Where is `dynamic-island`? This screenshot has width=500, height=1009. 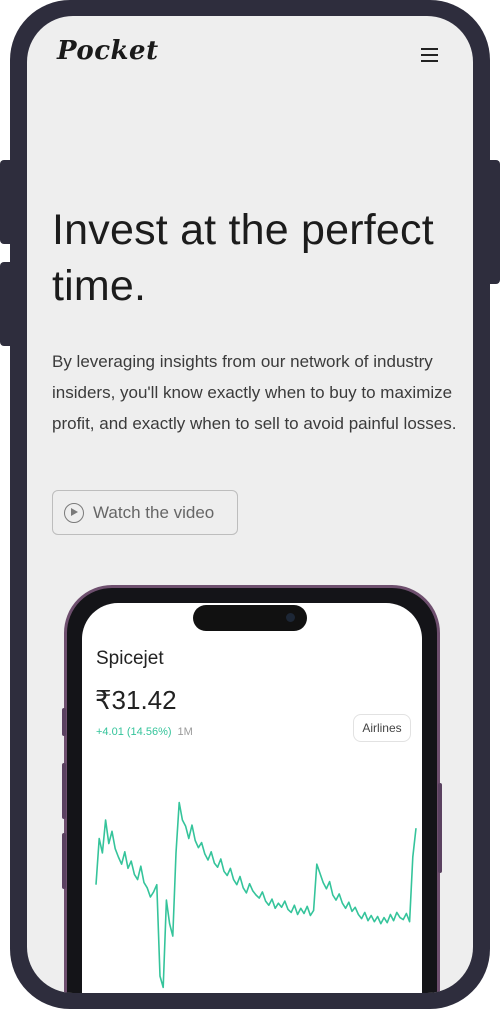 dynamic-island is located at coordinates (250, 618).